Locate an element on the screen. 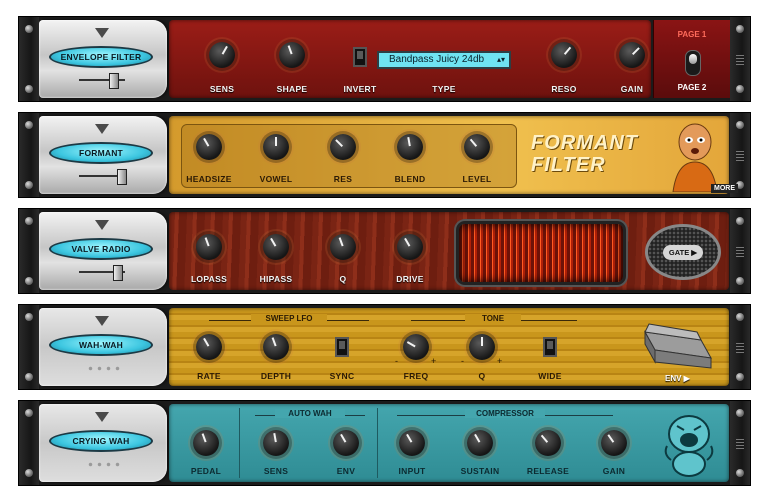 The width and height of the screenshot is (769, 502). pedal-knob is located at coordinates (206, 443).